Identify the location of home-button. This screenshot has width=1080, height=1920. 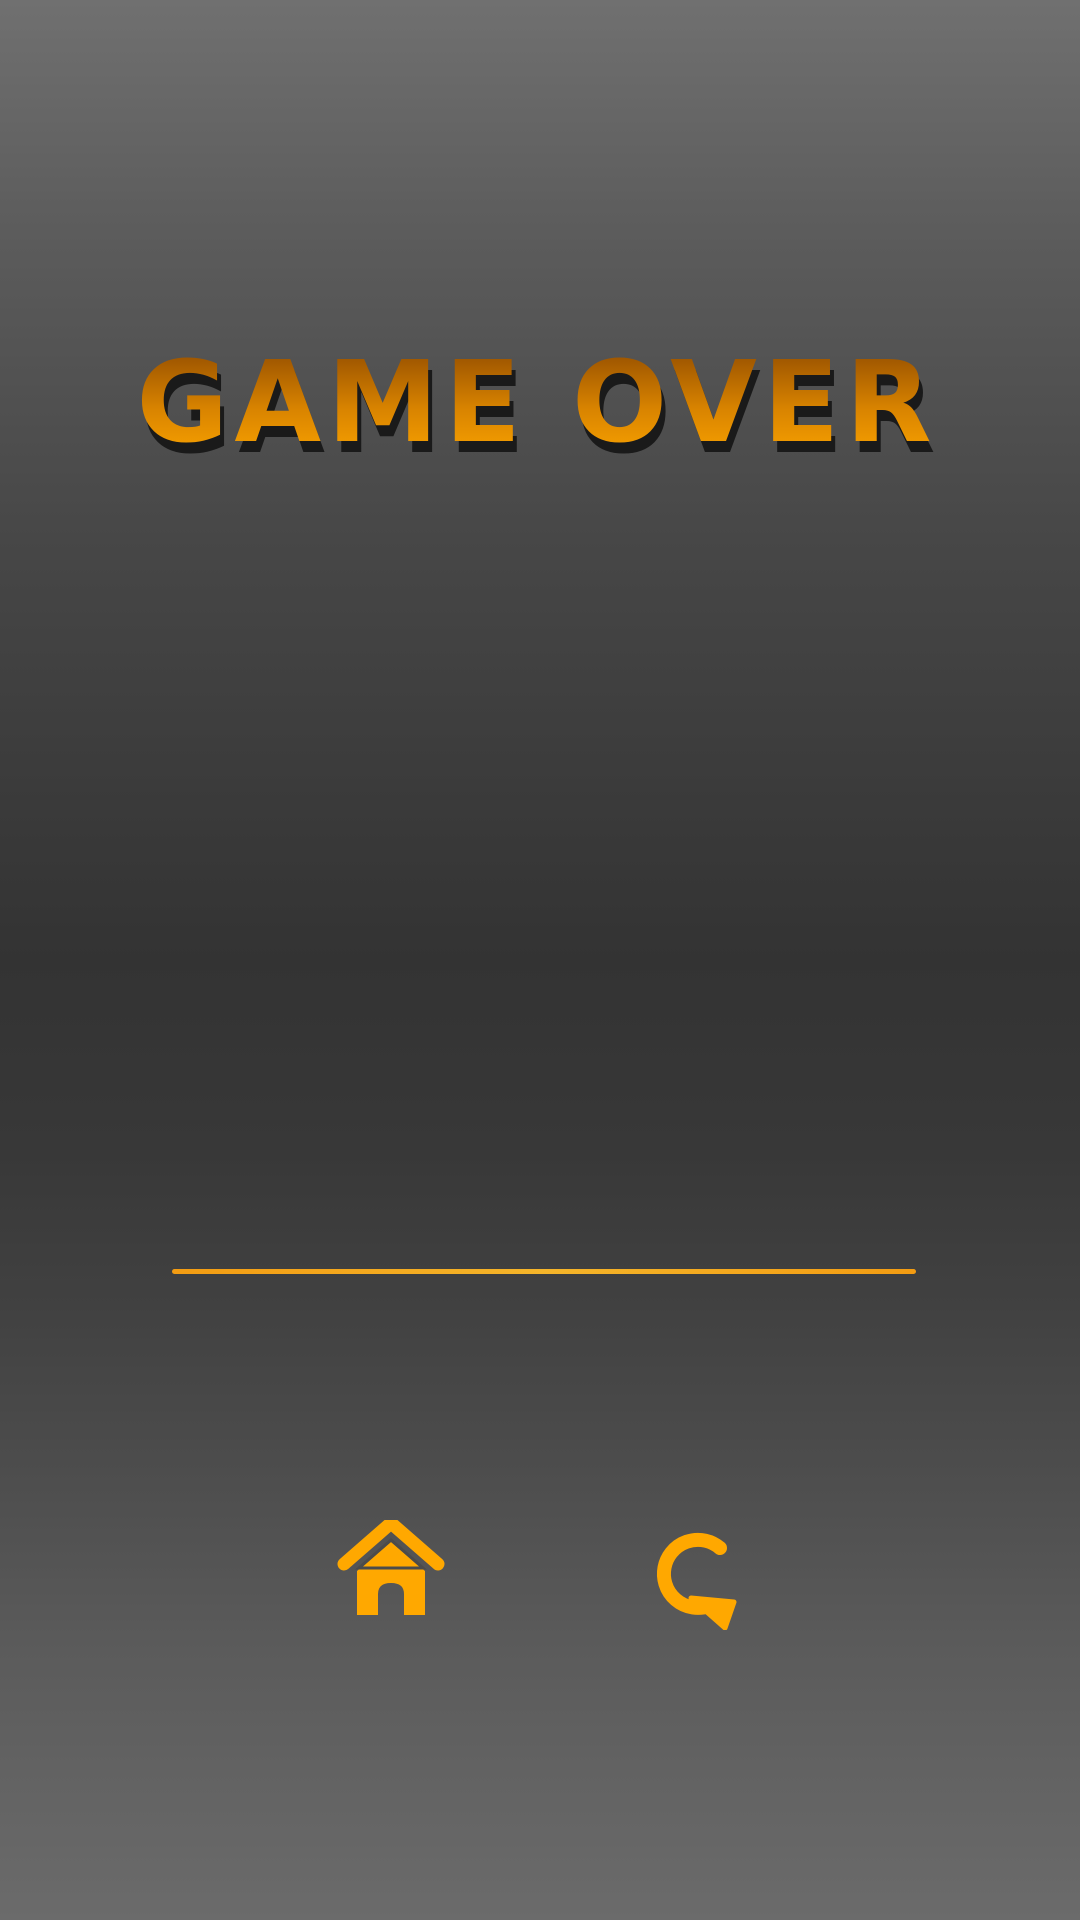
(391, 1575).